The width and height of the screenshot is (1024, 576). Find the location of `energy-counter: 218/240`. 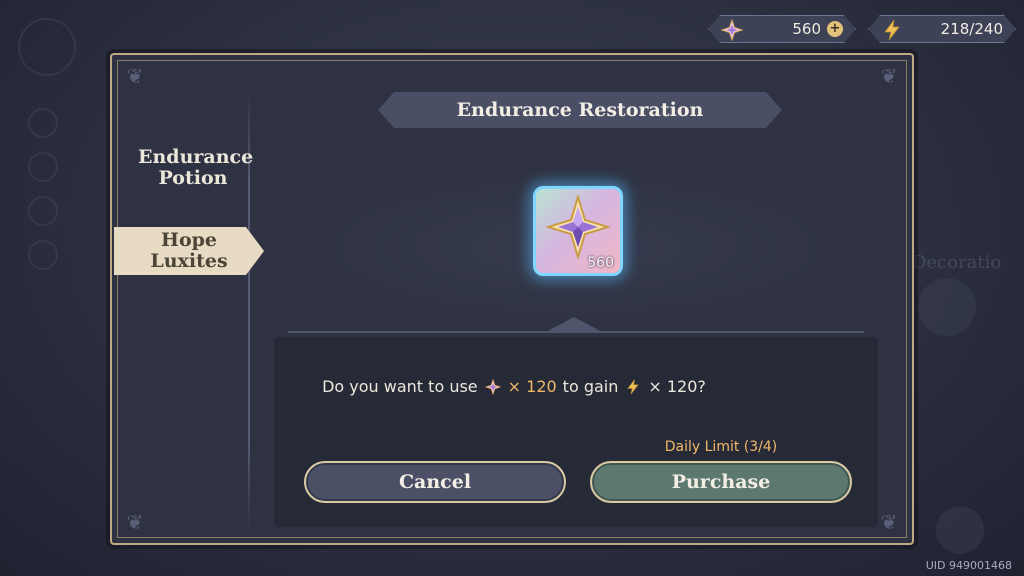

energy-counter: 218/240 is located at coordinates (942, 29).